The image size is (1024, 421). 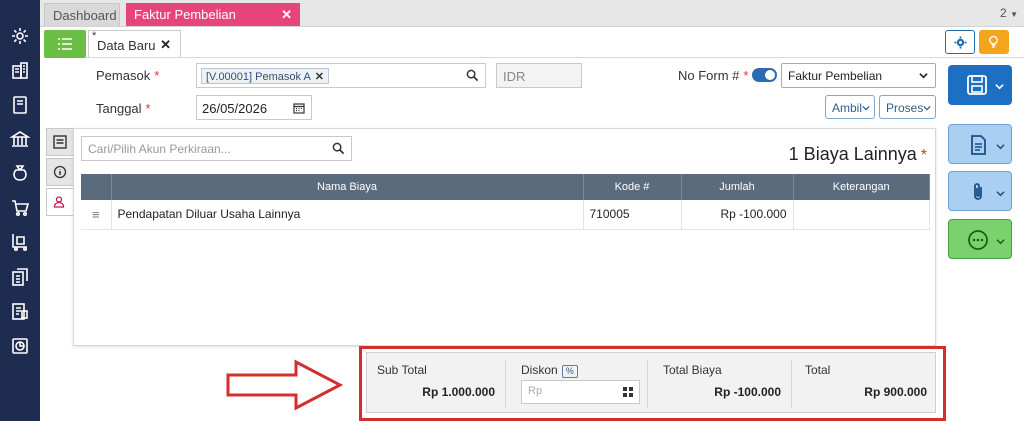 I want to click on tab-label: Faktur Pembelian, so click(x=185, y=14).